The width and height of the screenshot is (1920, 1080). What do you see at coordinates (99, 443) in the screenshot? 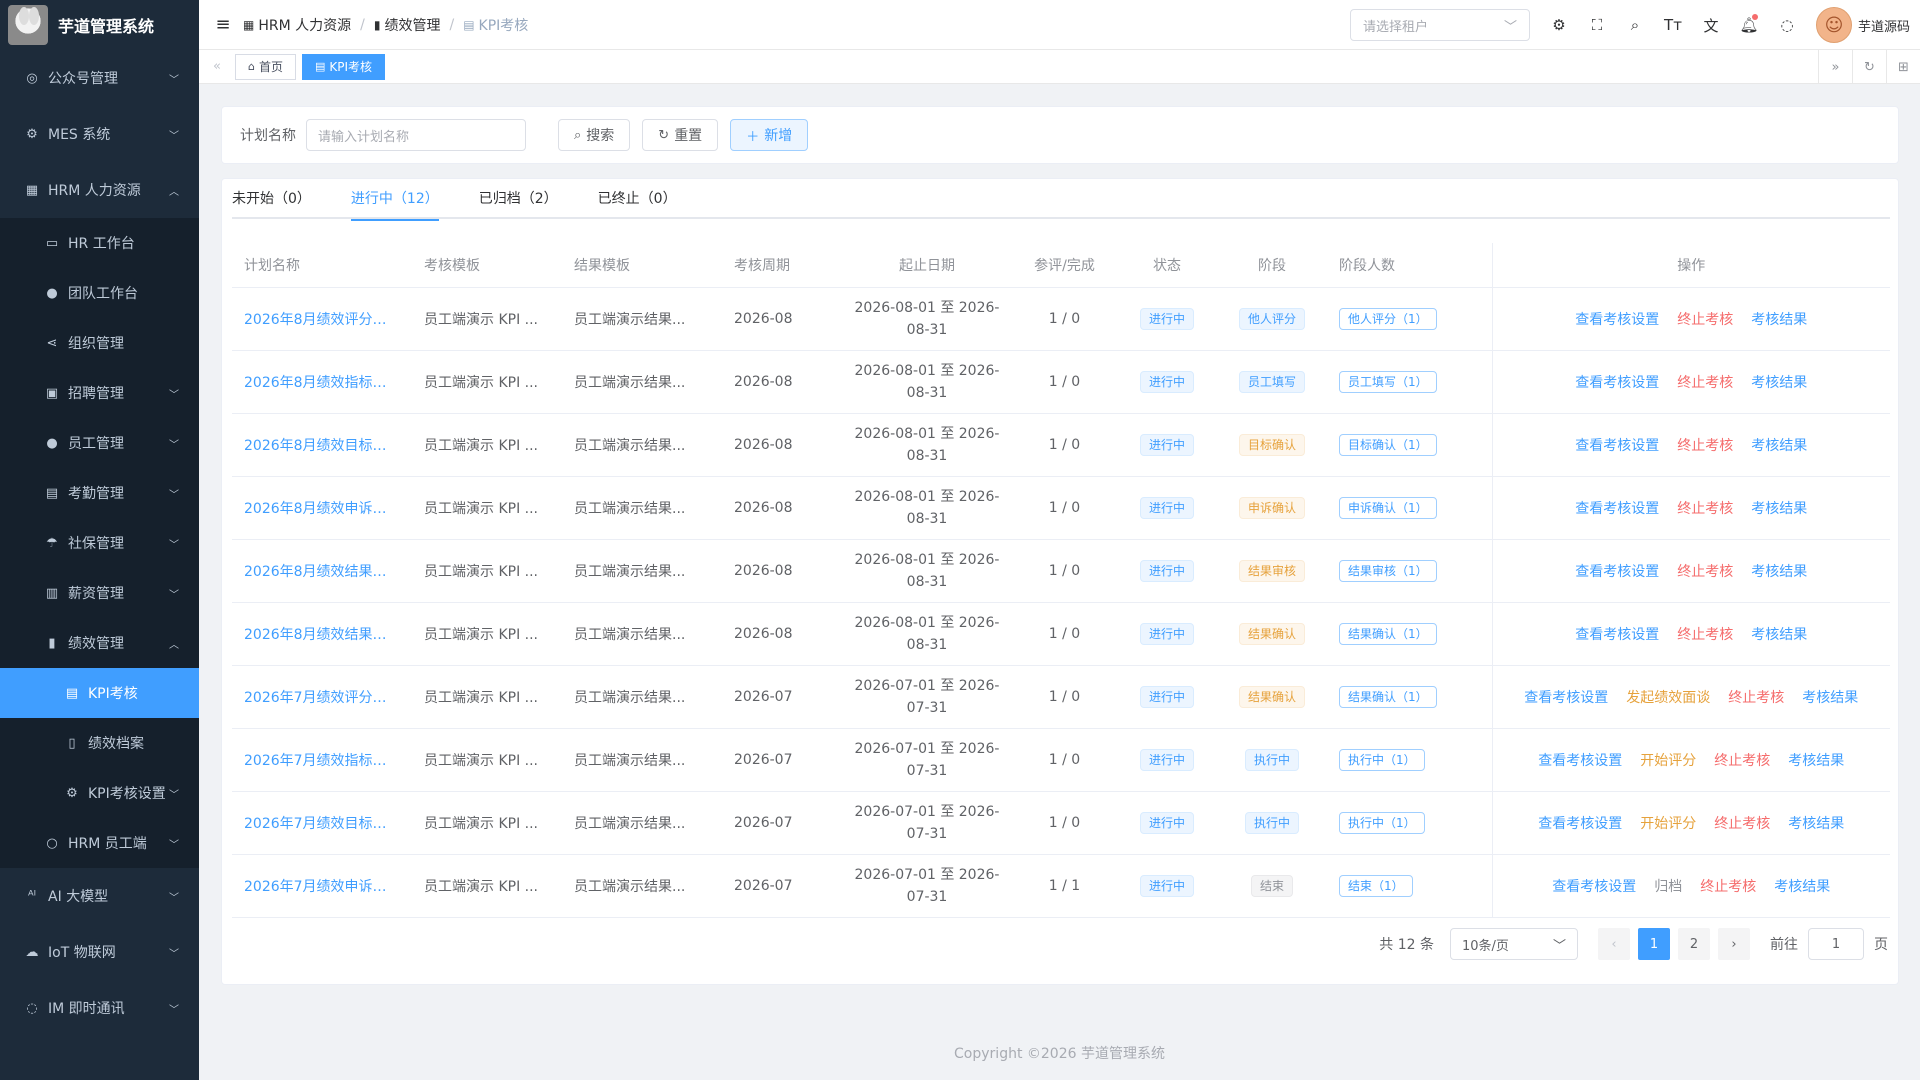
I see `sidebar-item-employee: ● 员工管理 ﹀` at bounding box center [99, 443].